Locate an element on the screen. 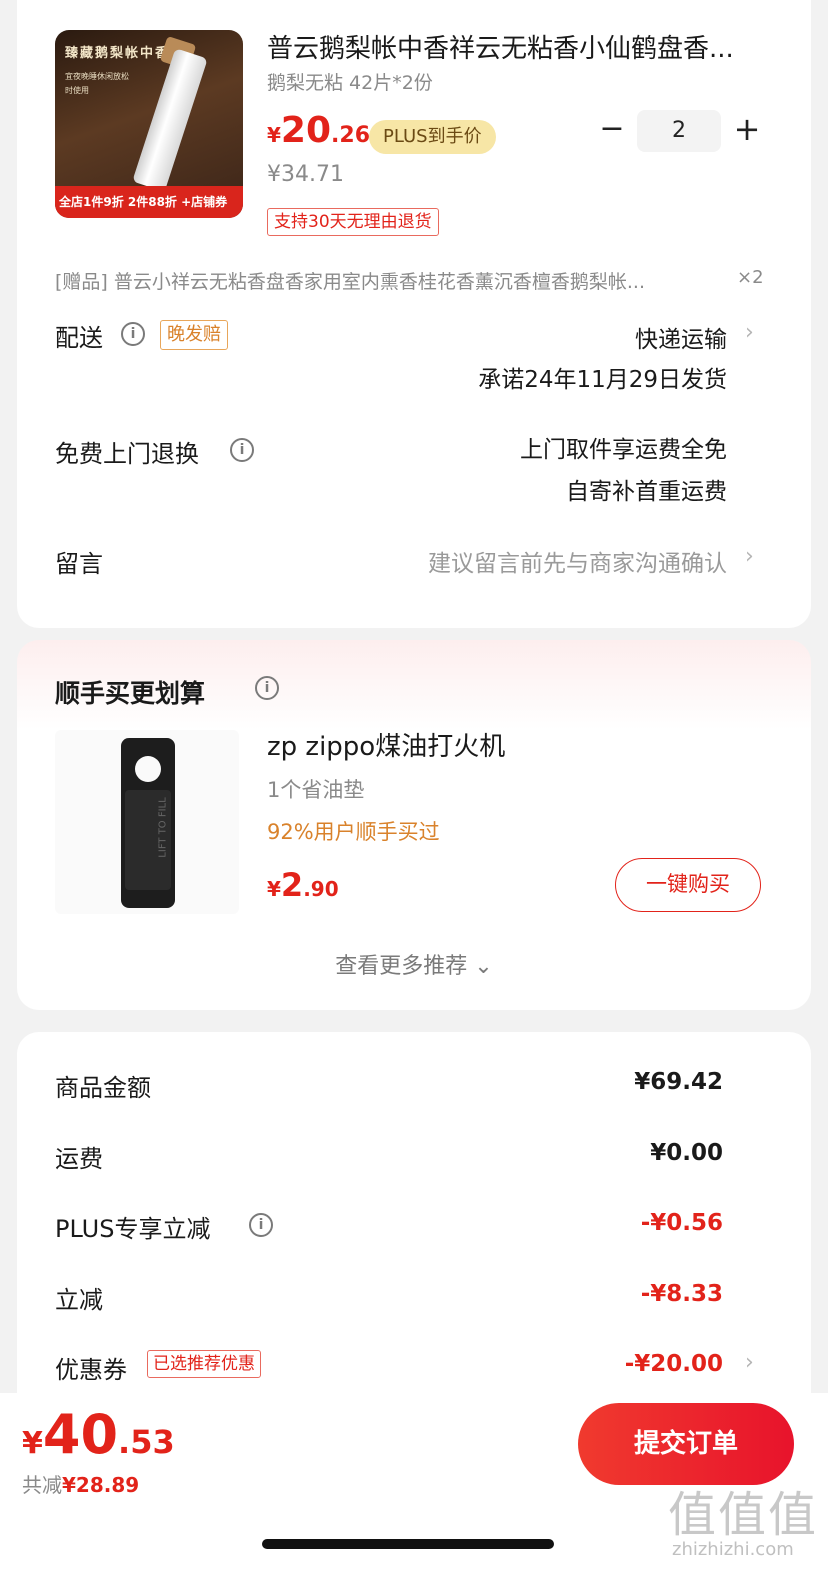 This screenshot has height=1593, width=828. more-recommendations-link: 查看更多推荐 ⌄ is located at coordinates (414, 964).